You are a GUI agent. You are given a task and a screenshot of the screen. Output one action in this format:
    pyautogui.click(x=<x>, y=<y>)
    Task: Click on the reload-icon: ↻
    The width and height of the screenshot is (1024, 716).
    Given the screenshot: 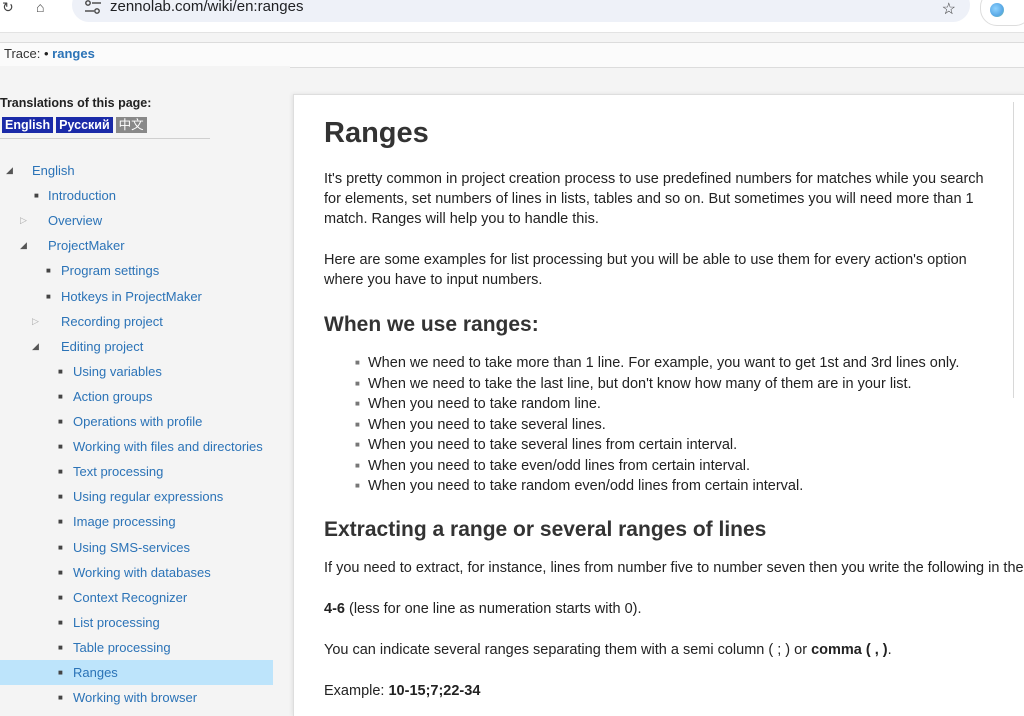 What is the action you would take?
    pyautogui.click(x=8, y=7)
    